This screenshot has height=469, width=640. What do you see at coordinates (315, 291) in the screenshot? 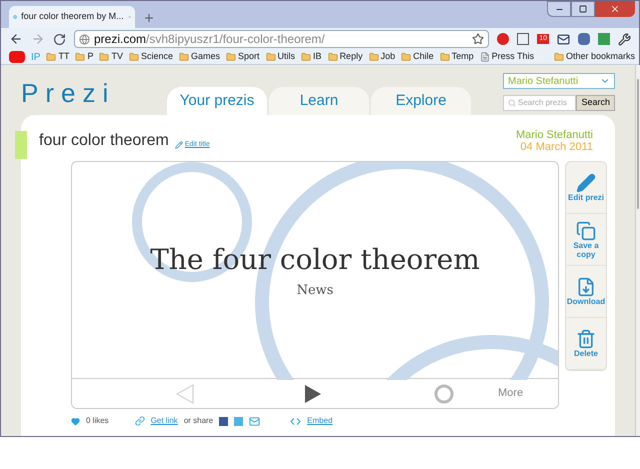
I see `slide-subtitle: News` at bounding box center [315, 291].